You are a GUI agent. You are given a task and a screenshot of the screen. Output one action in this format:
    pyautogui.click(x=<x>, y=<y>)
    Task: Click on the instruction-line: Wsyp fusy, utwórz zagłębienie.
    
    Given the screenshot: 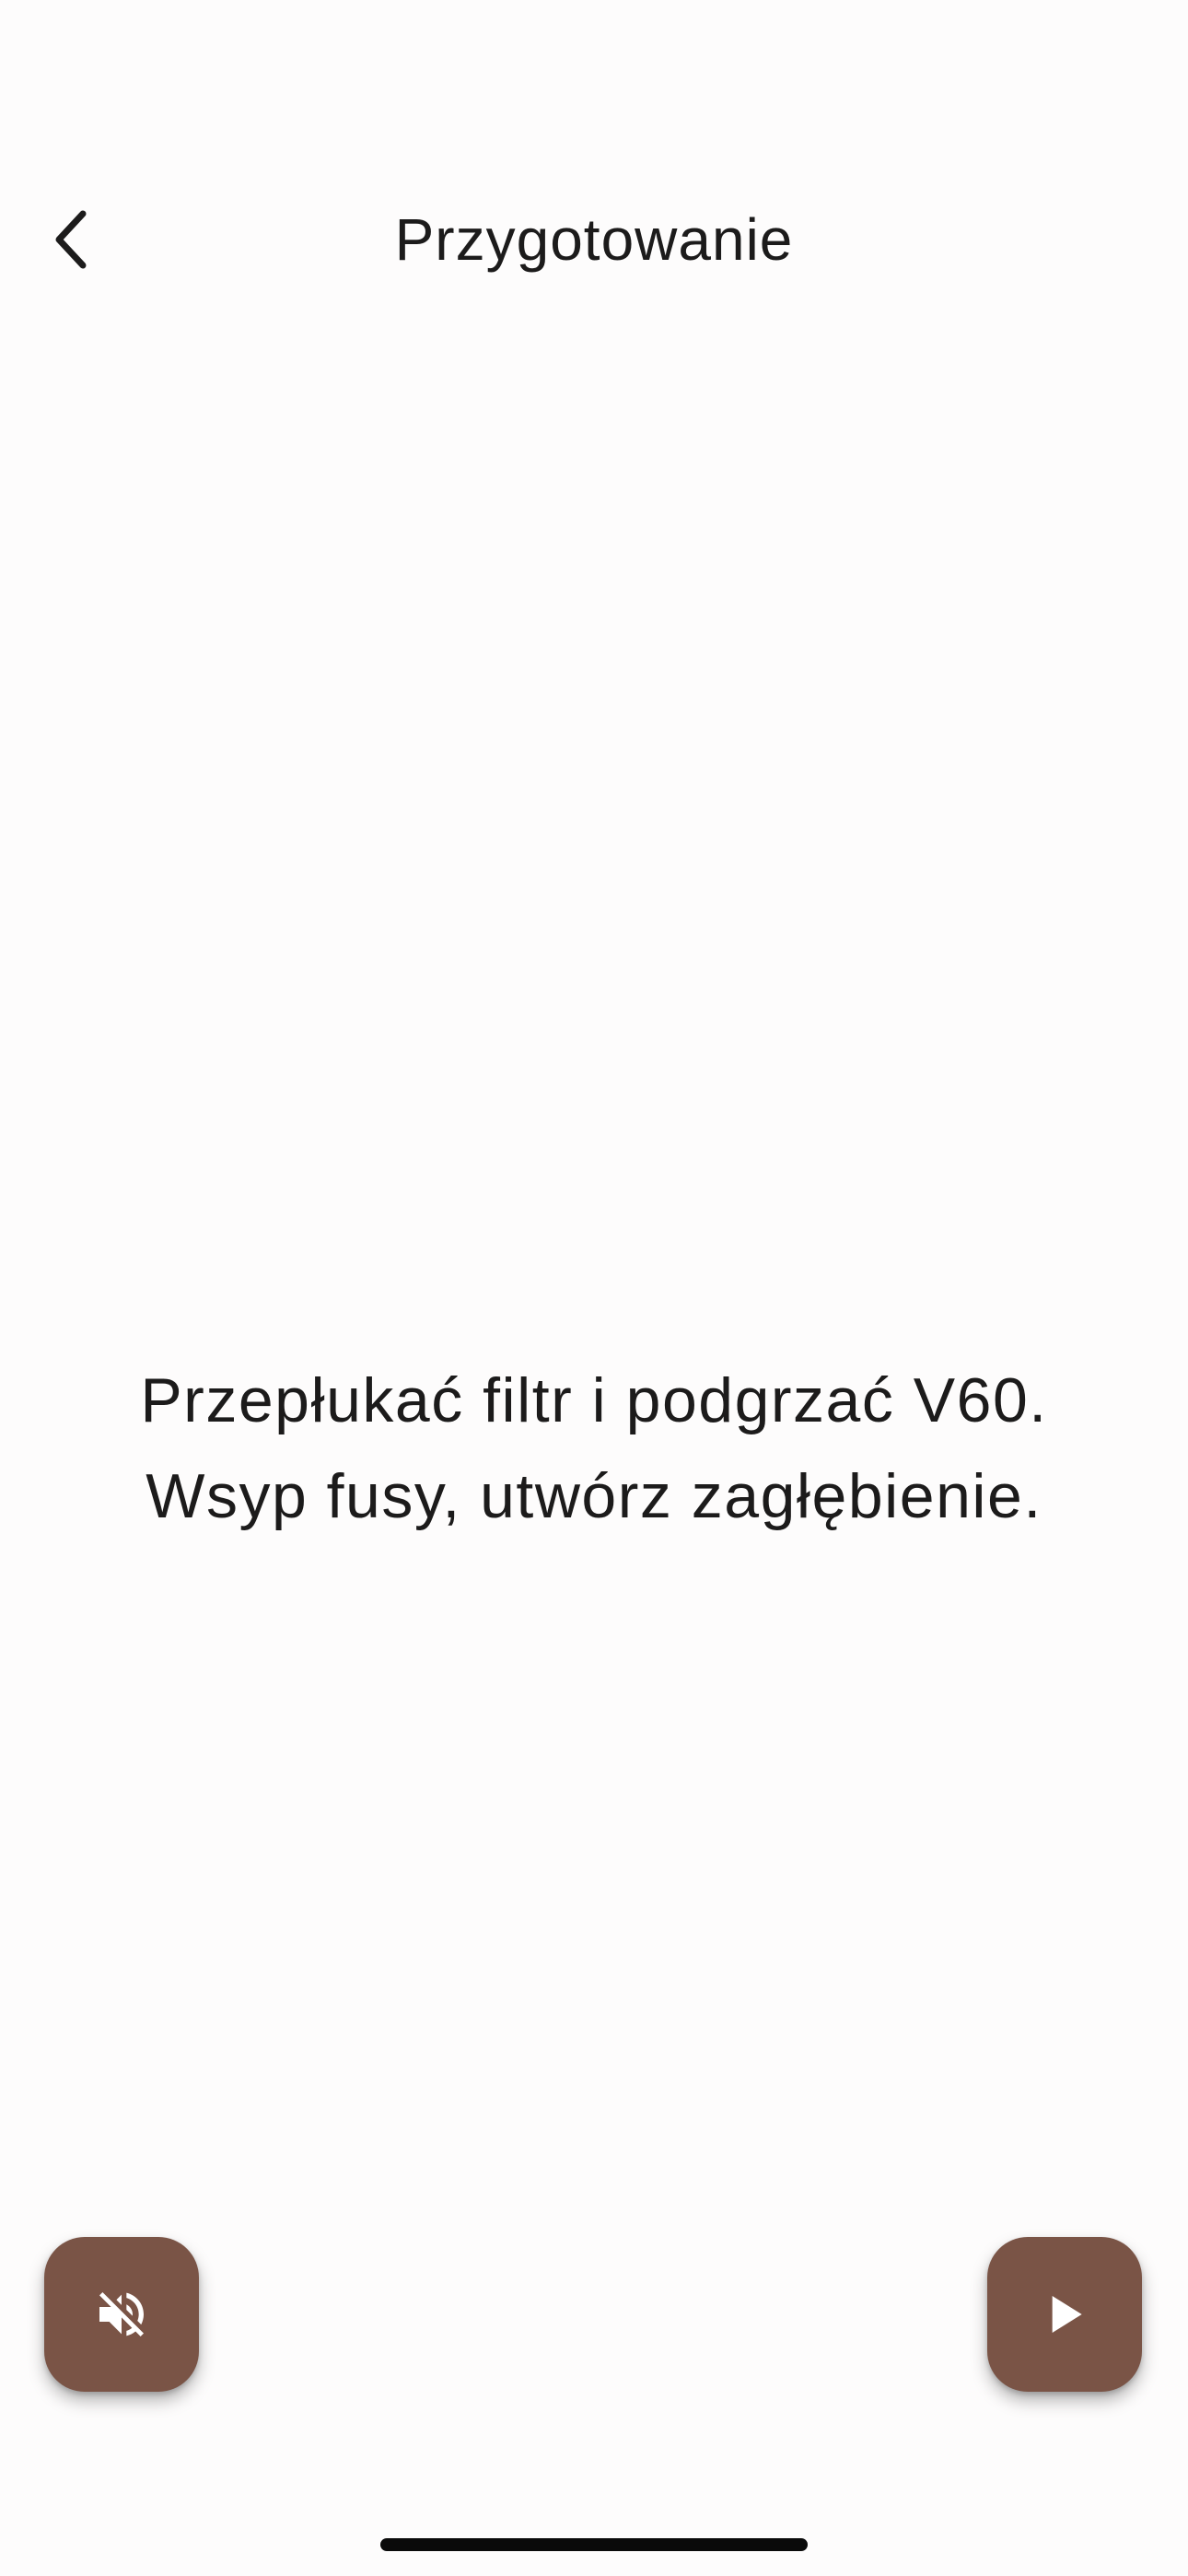 What is the action you would take?
    pyautogui.click(x=594, y=1496)
    